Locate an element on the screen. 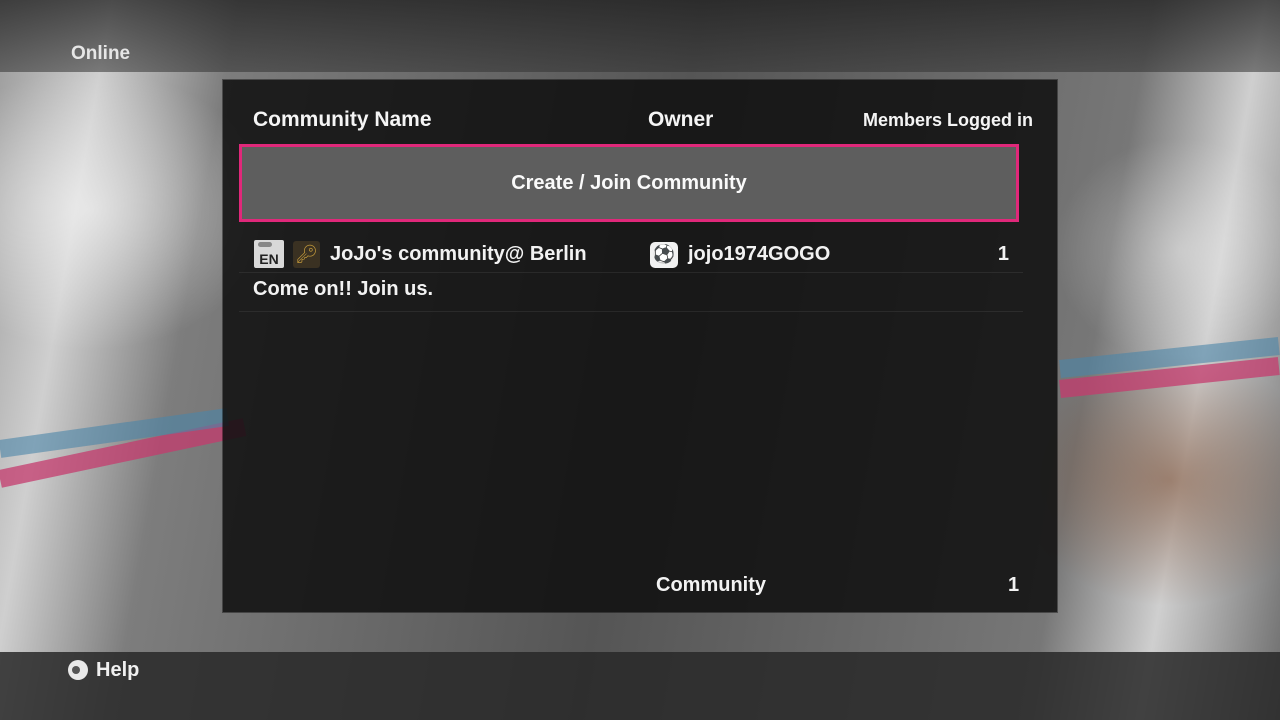 This screenshot has width=1280, height=720. screen-title: Online is located at coordinates (101, 53).